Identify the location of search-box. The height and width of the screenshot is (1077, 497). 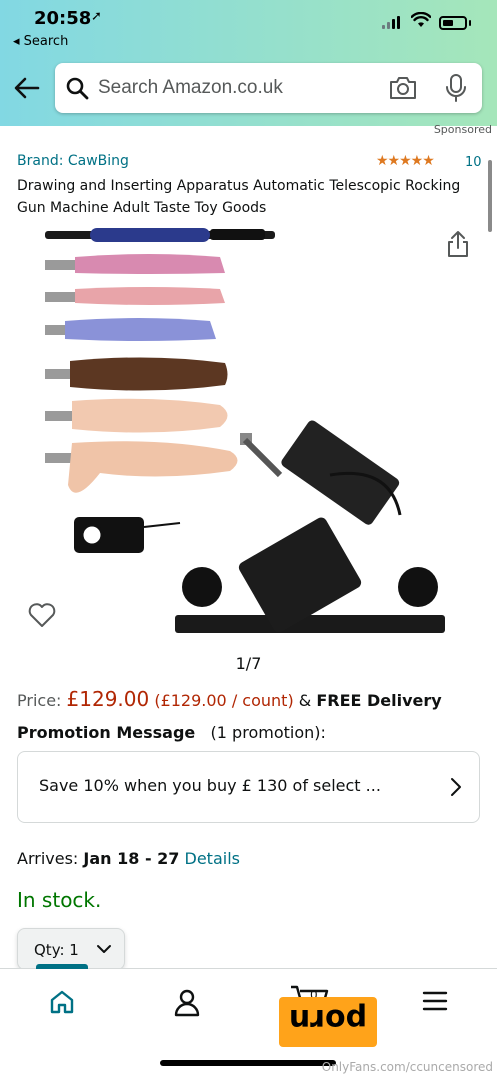
(268, 88).